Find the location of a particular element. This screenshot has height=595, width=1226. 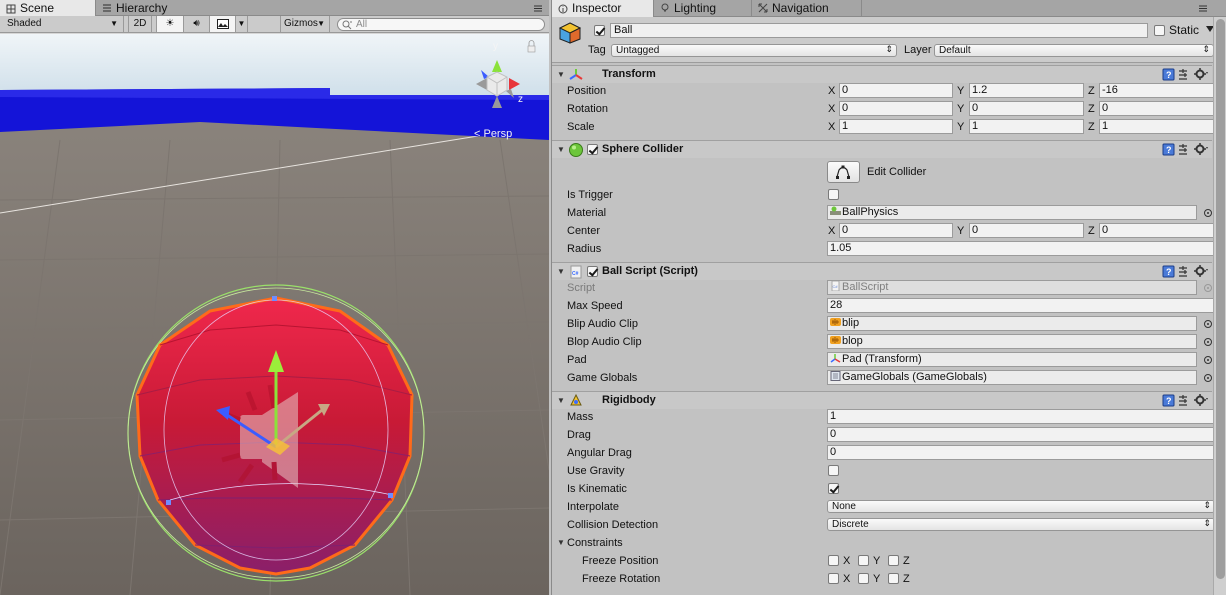

angular-drag-field: 0 is located at coordinates (1021, 452).